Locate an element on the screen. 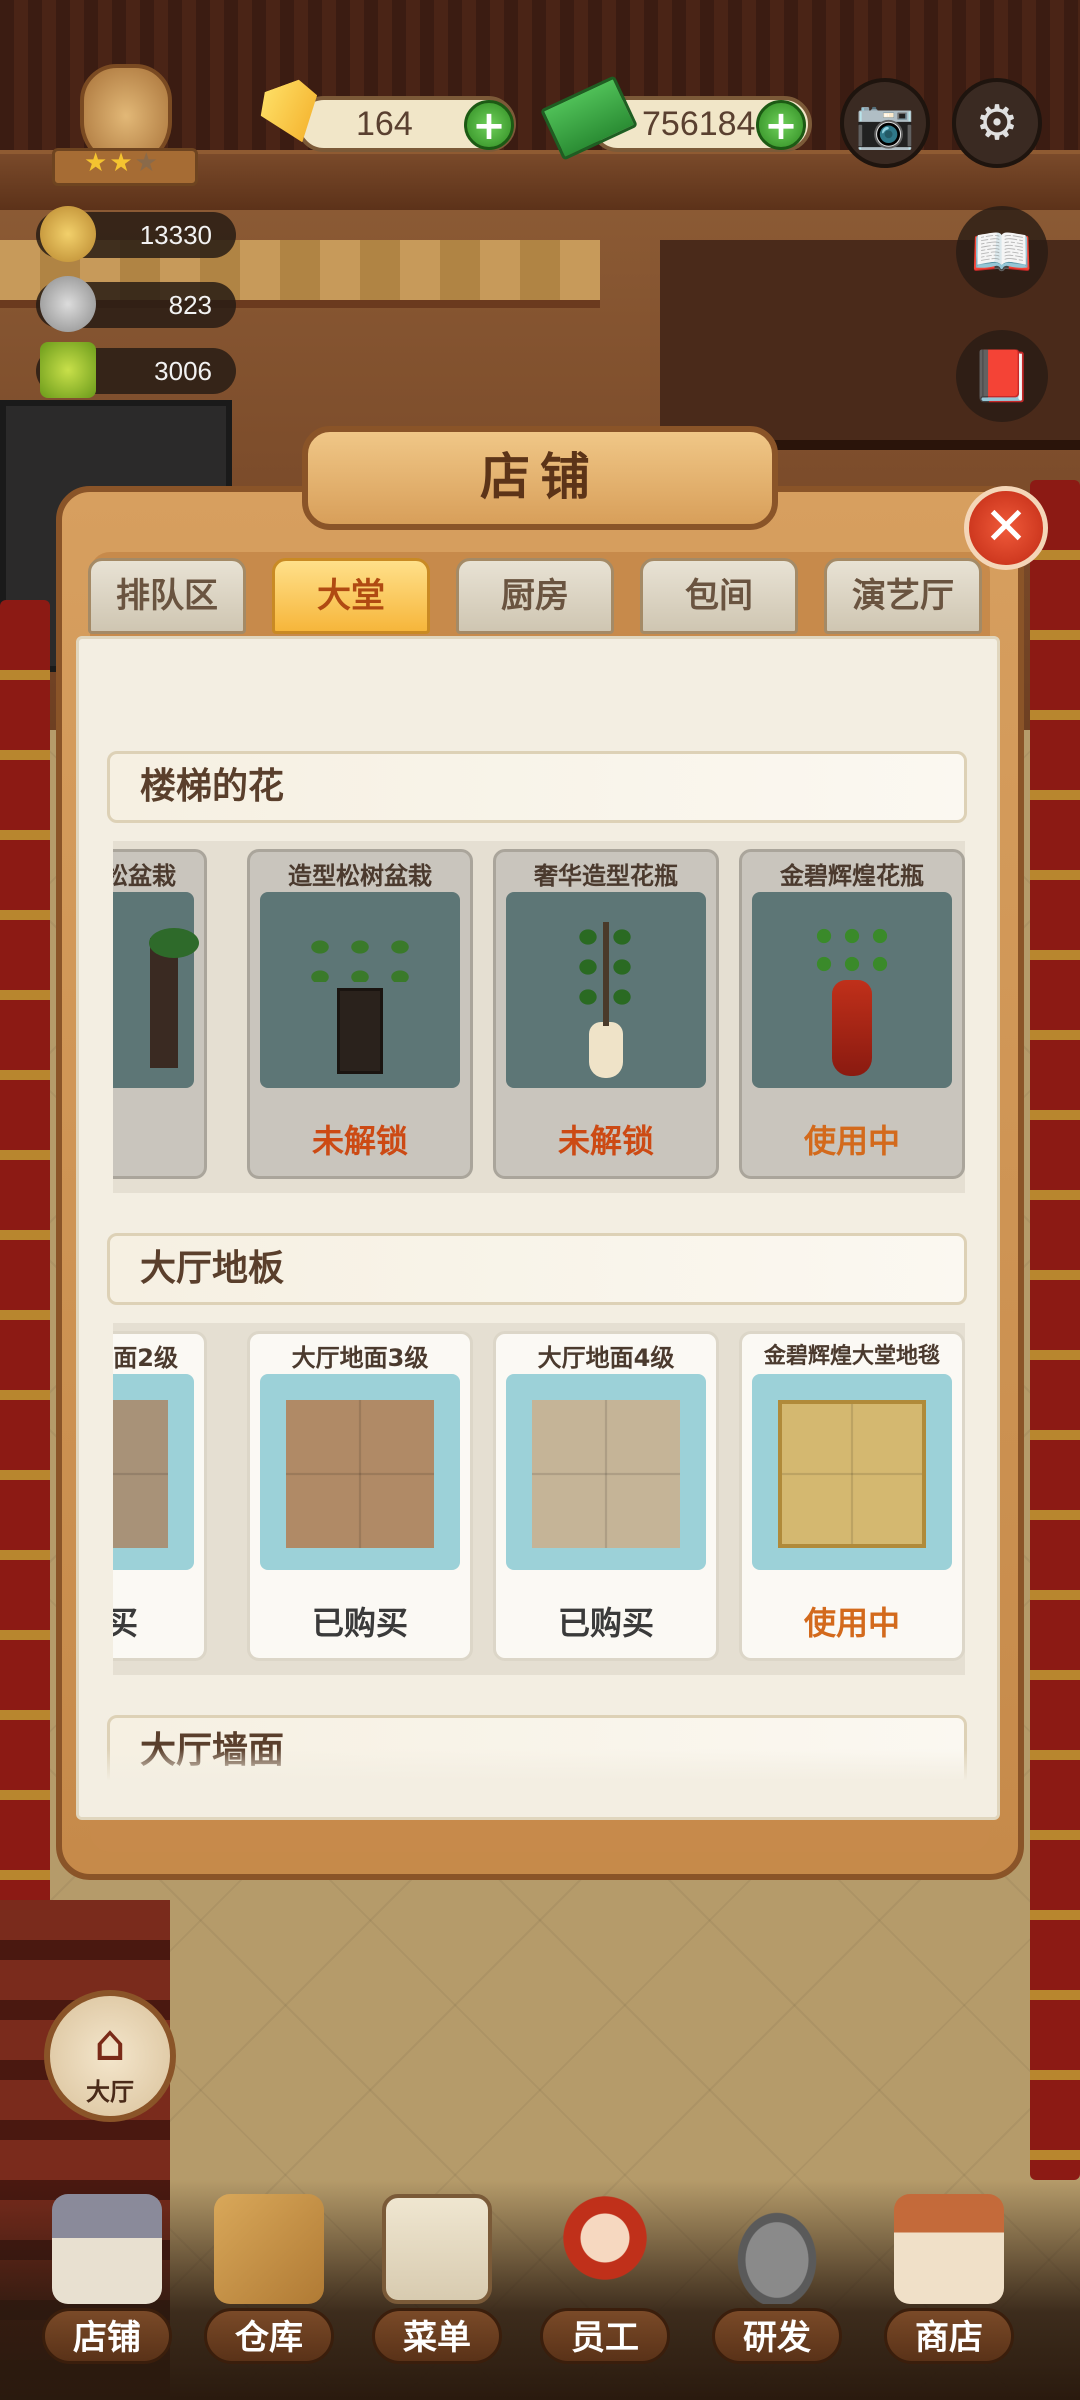  hall-button: ⌂ 大厅 is located at coordinates (110, 2056).